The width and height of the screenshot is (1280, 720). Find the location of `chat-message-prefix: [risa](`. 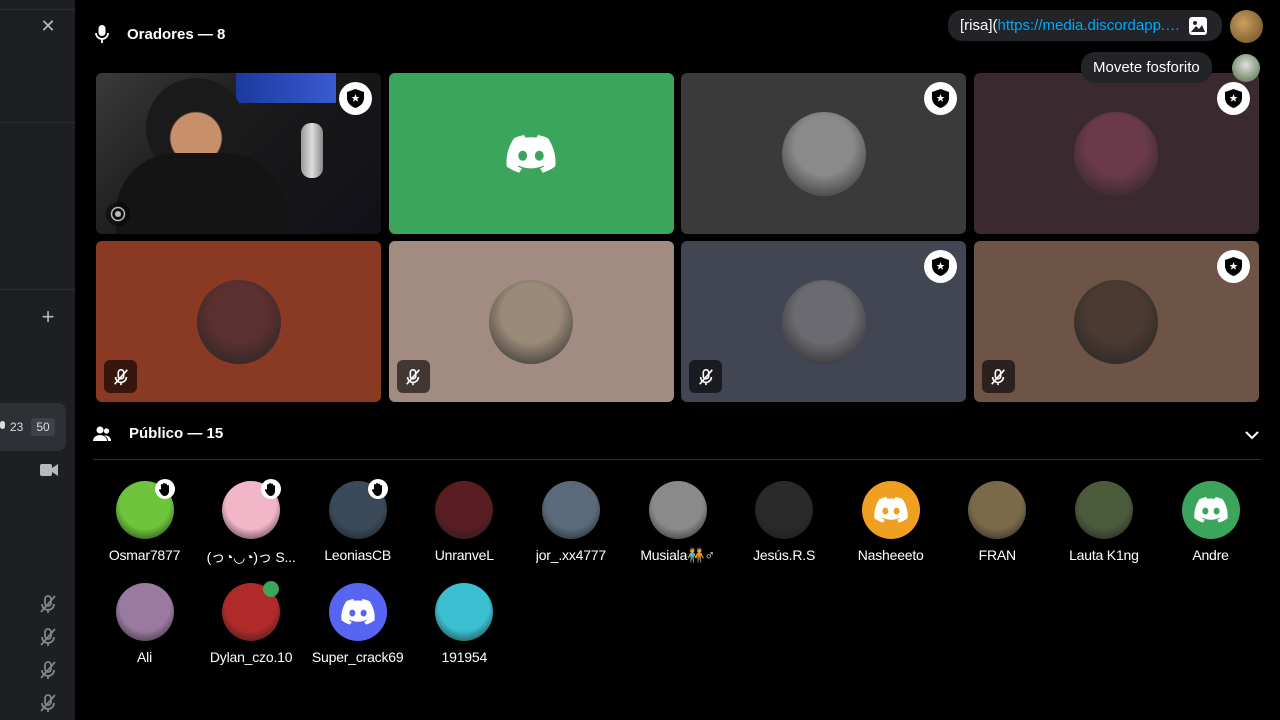

chat-message-prefix: [risa]( is located at coordinates (979, 25).